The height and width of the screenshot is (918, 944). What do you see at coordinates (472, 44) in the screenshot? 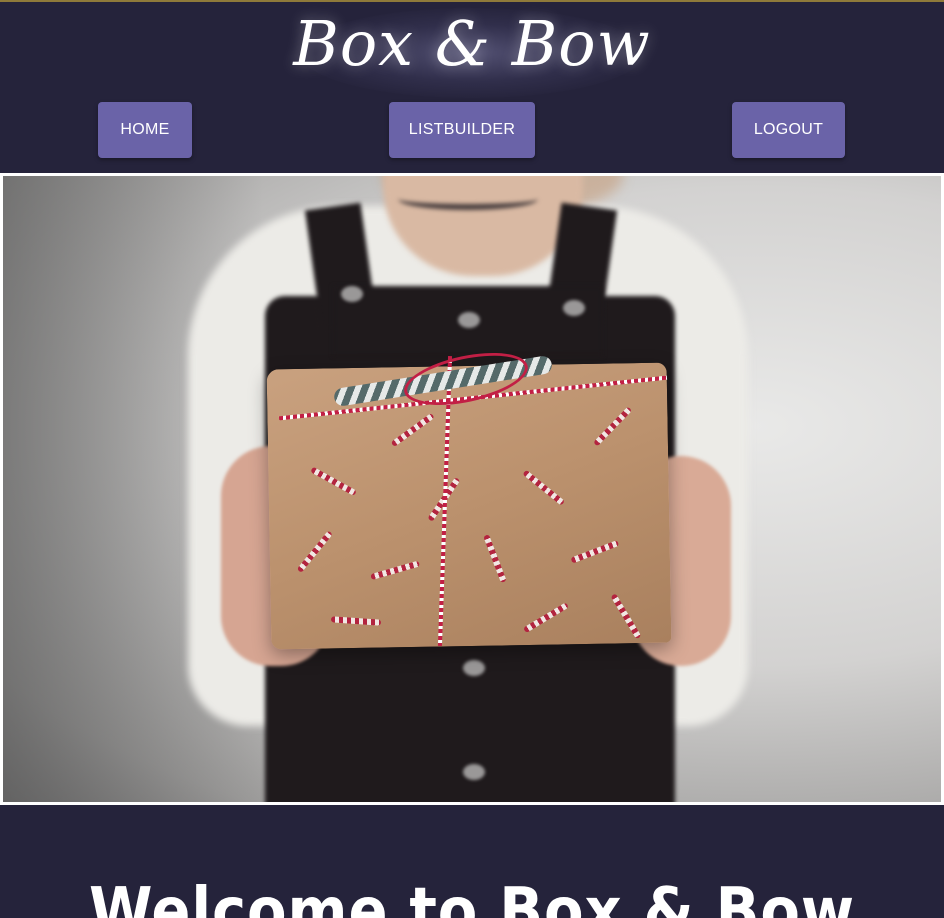
I see `site-logo: Box & Bow` at bounding box center [472, 44].